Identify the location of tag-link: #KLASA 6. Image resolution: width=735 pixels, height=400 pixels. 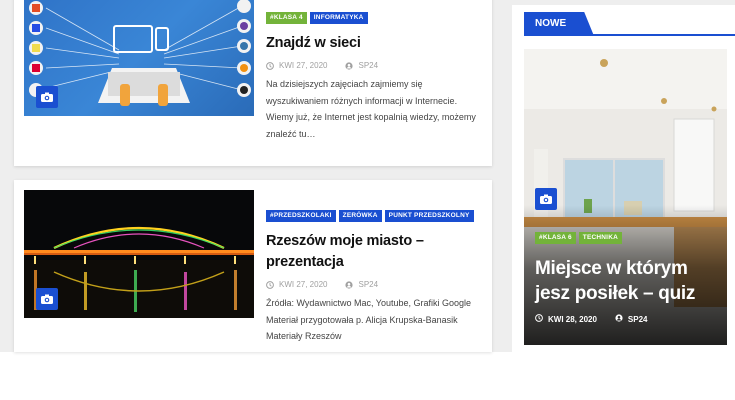
(555, 238).